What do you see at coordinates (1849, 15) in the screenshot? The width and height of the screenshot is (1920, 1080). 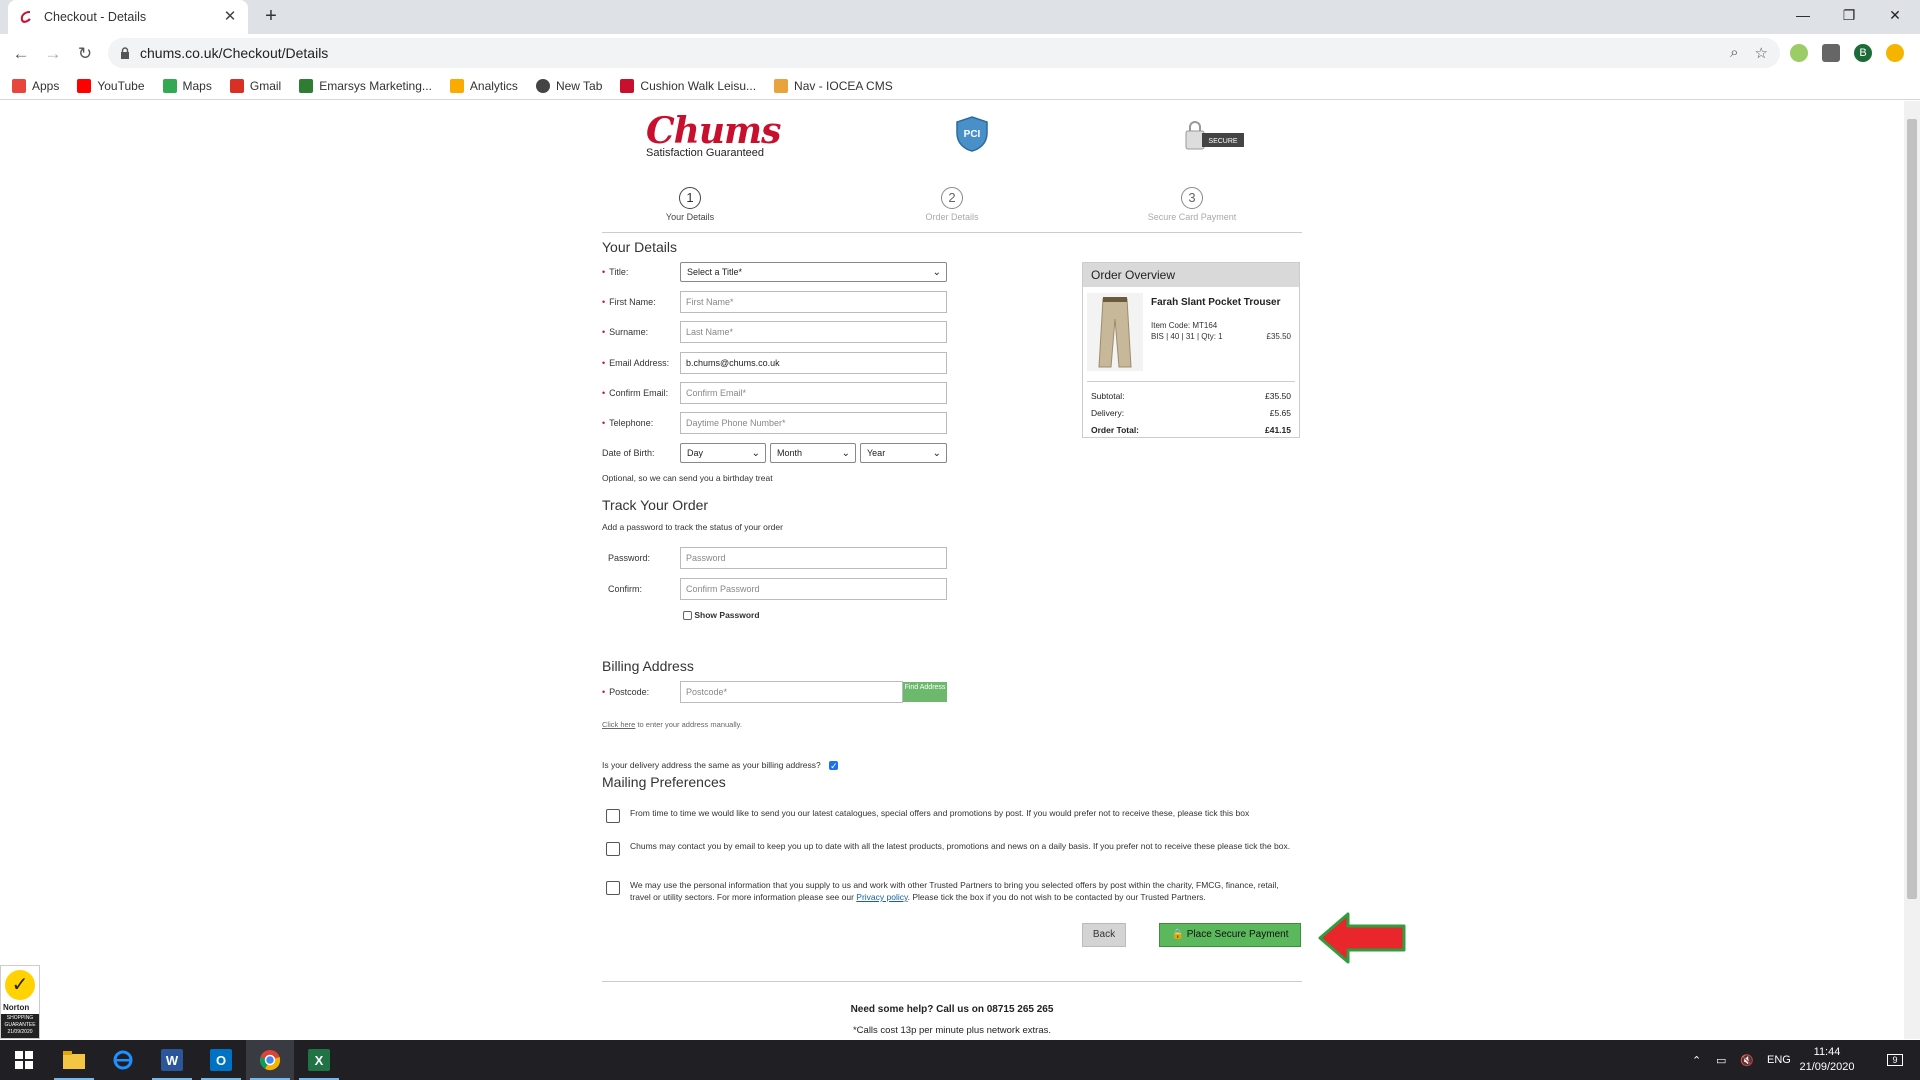 I see `restore-button: ❐` at bounding box center [1849, 15].